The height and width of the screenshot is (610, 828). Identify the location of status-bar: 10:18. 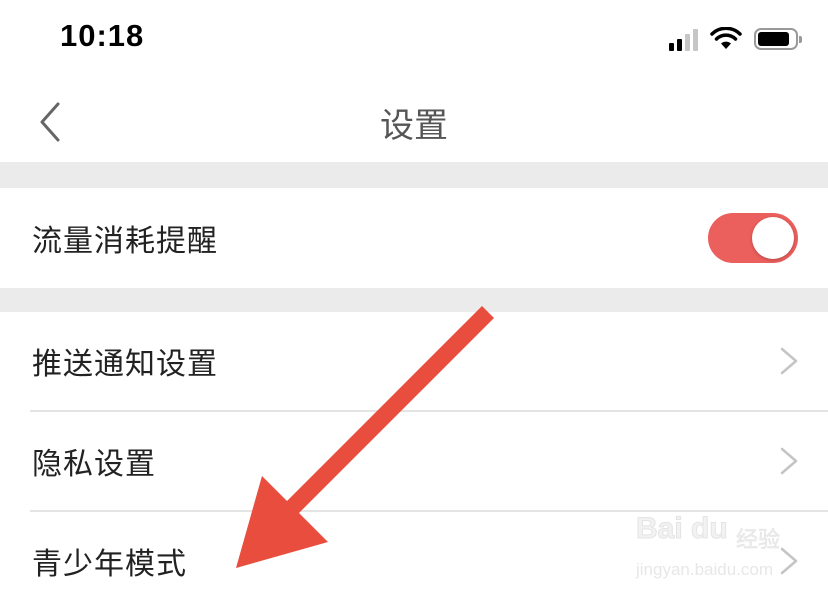
(414, 40).